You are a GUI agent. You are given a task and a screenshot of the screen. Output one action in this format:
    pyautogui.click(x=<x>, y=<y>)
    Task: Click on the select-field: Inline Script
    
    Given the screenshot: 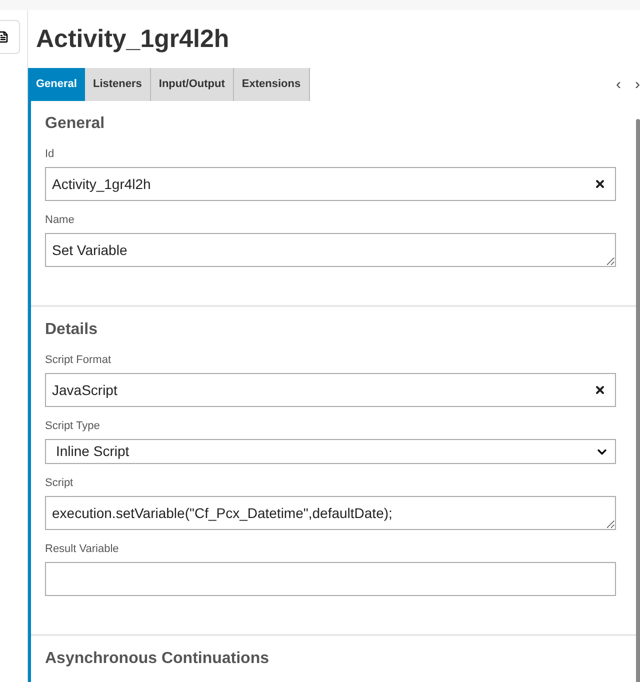 What is the action you would take?
    pyautogui.click(x=330, y=451)
    